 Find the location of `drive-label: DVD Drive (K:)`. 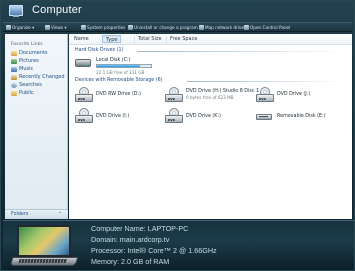

drive-label: DVD Drive (K:) is located at coordinates (203, 116).